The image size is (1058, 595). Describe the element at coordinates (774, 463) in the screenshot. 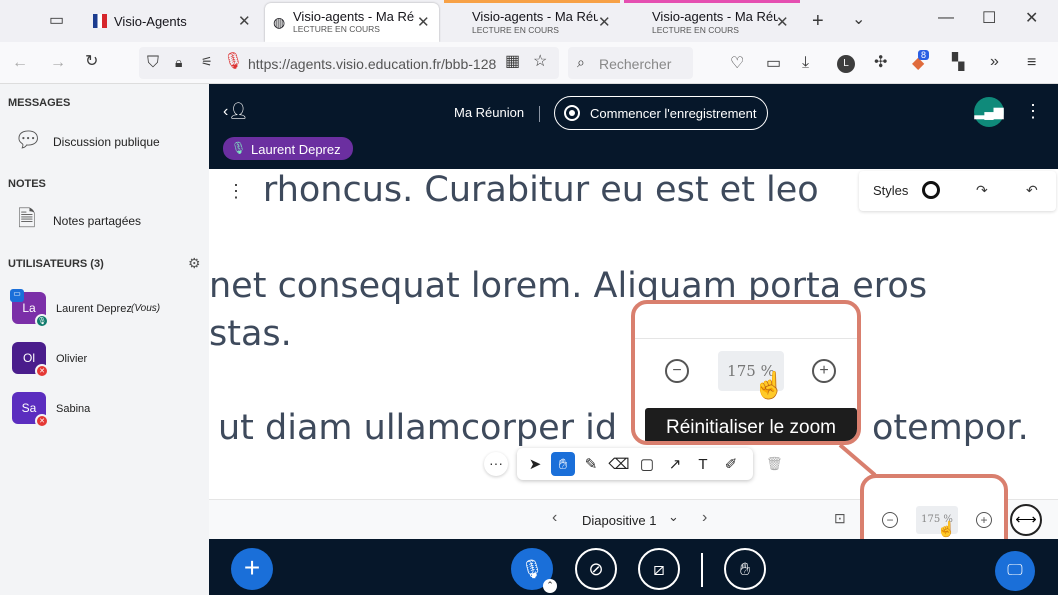

I see `delete-icon: 🗑︎` at that location.